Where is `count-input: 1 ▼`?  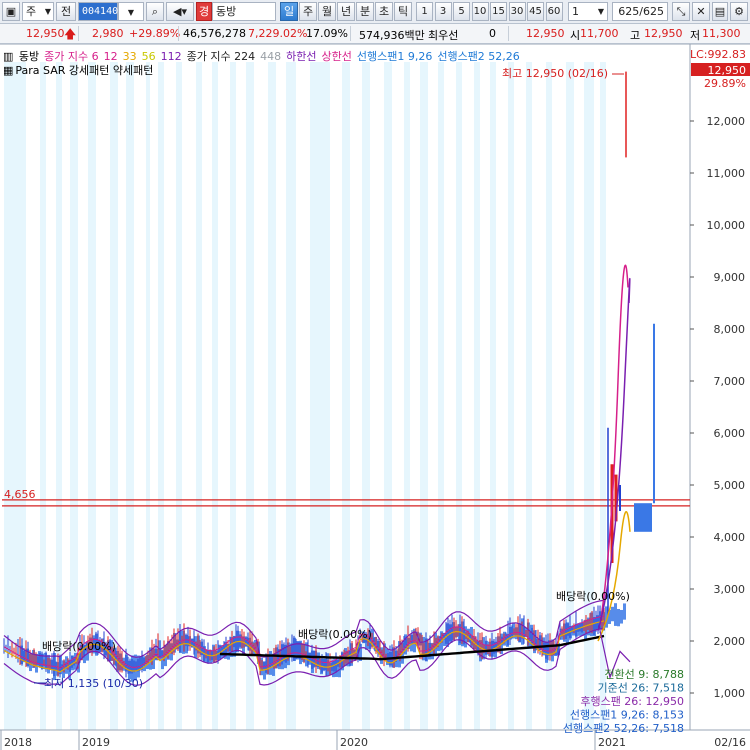 count-input: 1 ▼ is located at coordinates (588, 11).